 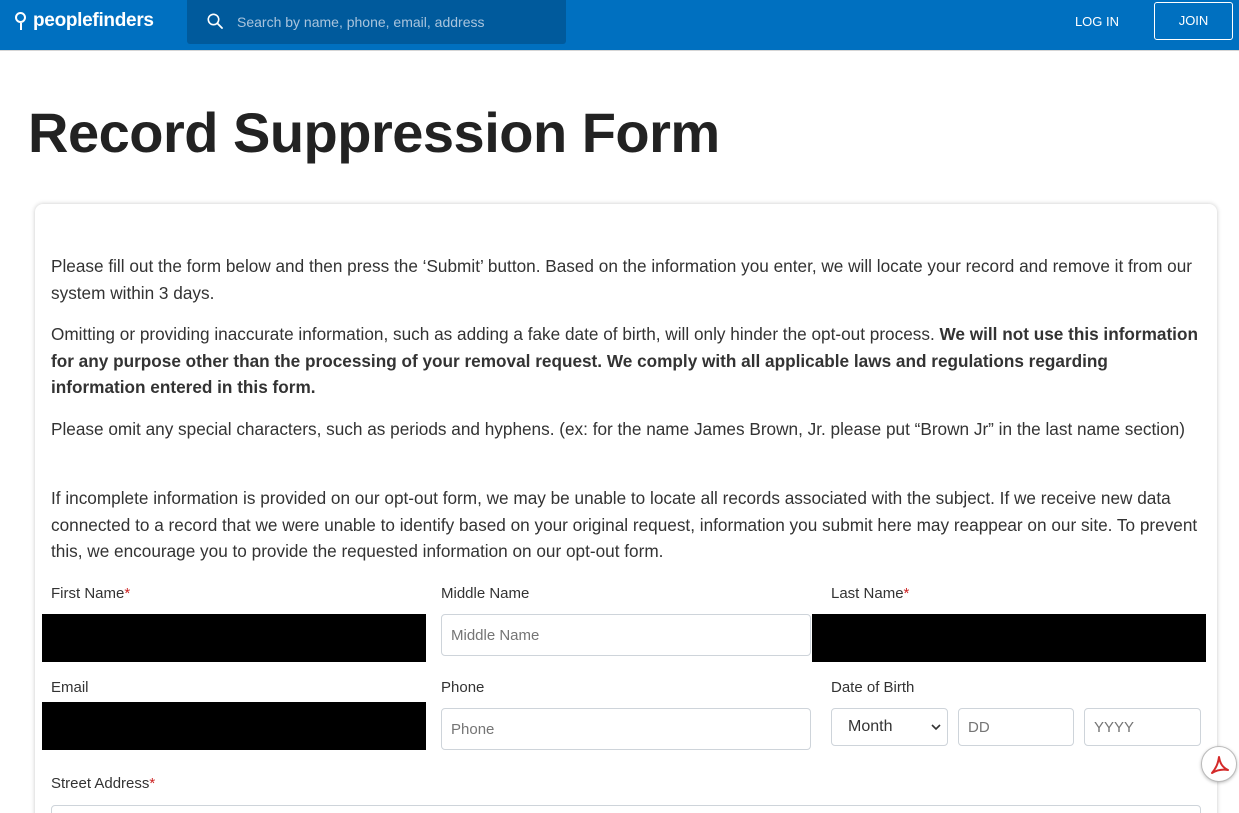 I want to click on email-field-redacted, so click(x=234, y=726).